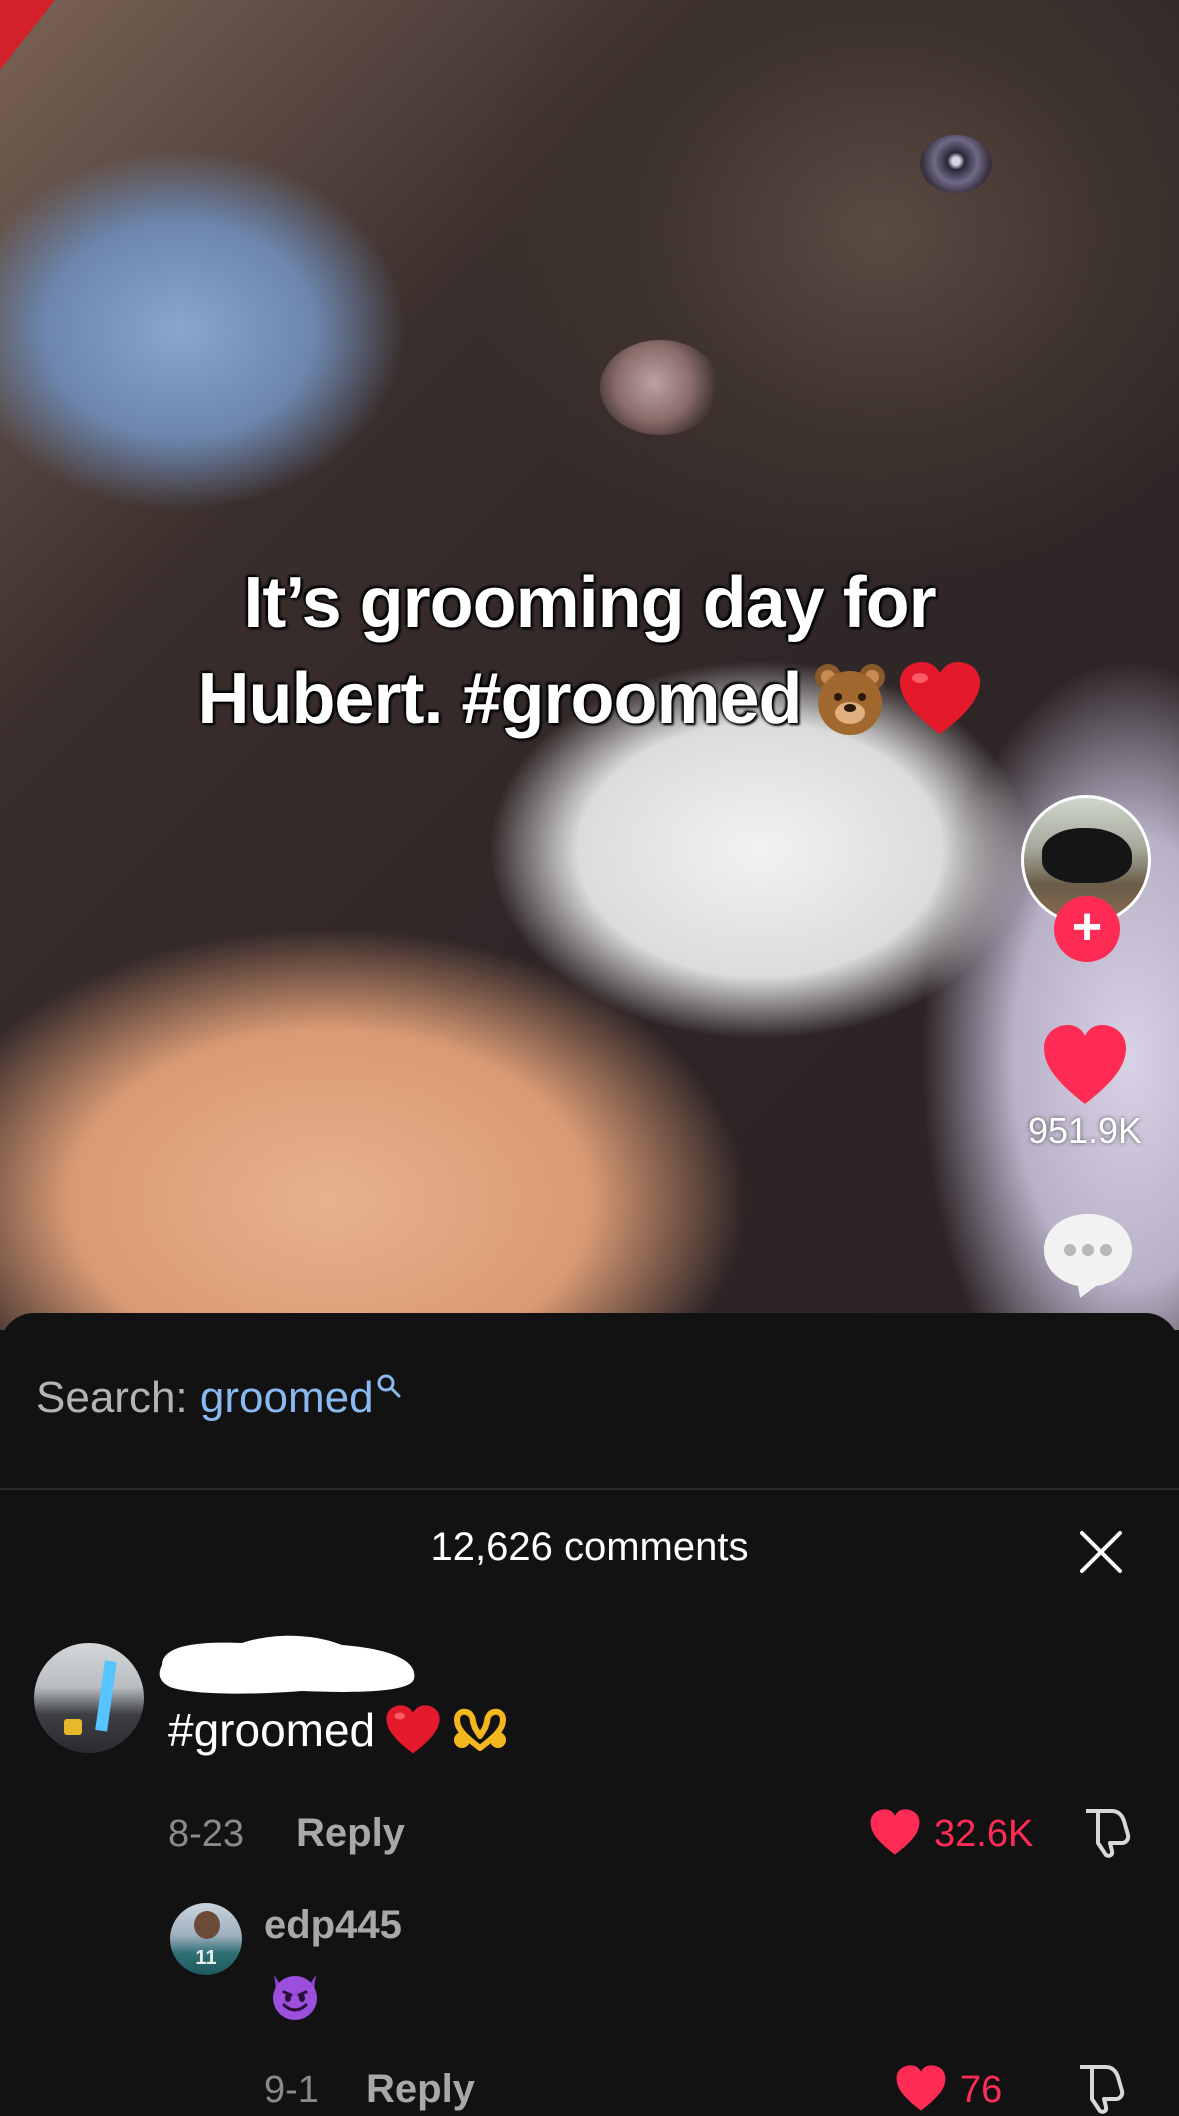 The height and width of the screenshot is (2116, 1179). Describe the element at coordinates (480, 1729) in the screenshot. I see `heart-hands-emoji` at that location.